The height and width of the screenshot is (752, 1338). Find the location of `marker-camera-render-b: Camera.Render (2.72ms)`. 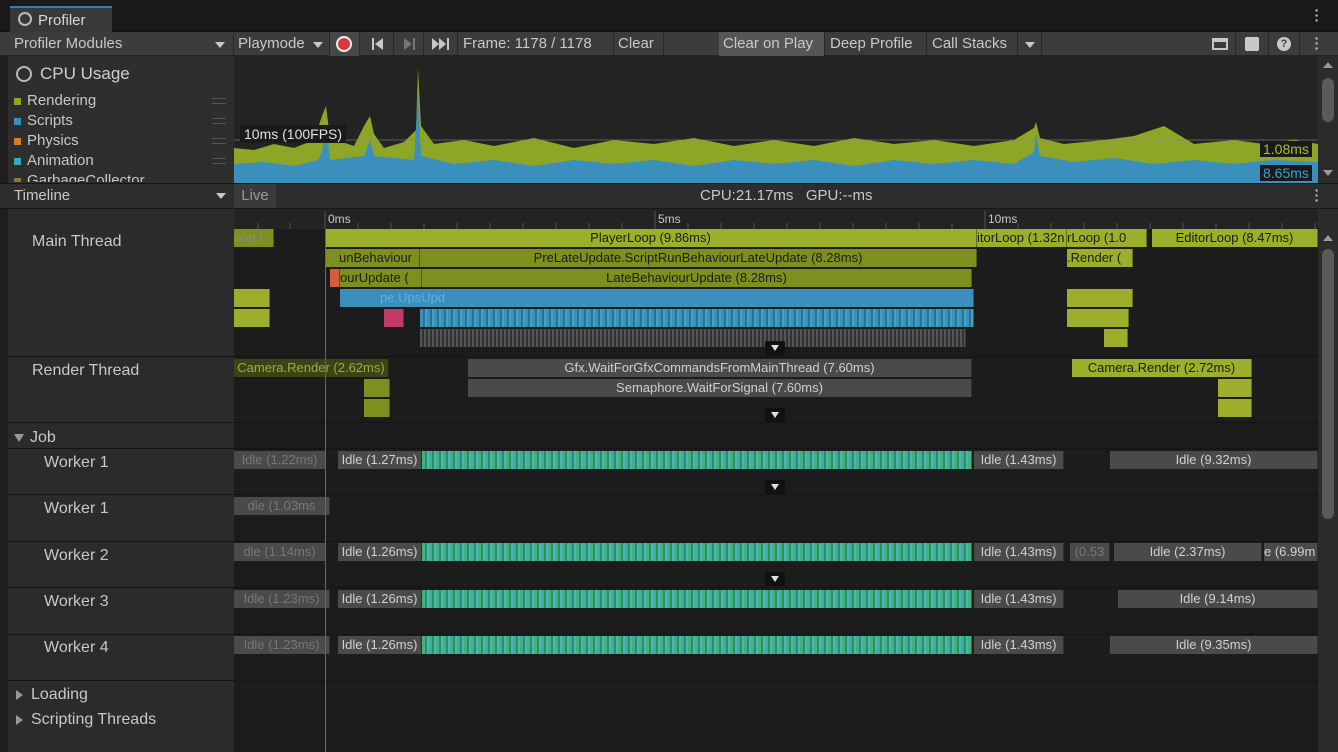

marker-camera-render-b: Camera.Render (2.72ms) is located at coordinates (1162, 368).